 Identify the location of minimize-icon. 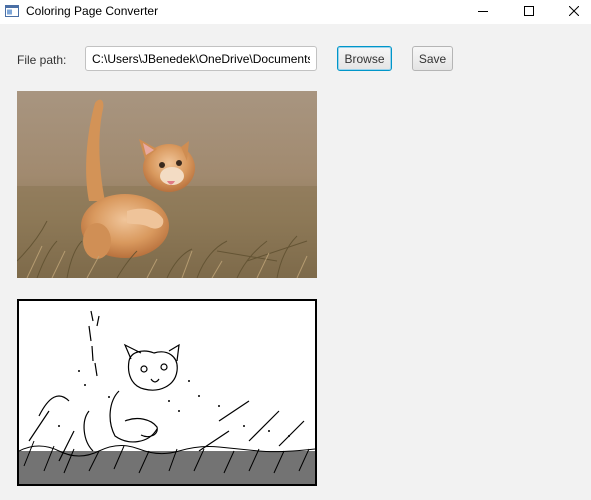
(482, 11).